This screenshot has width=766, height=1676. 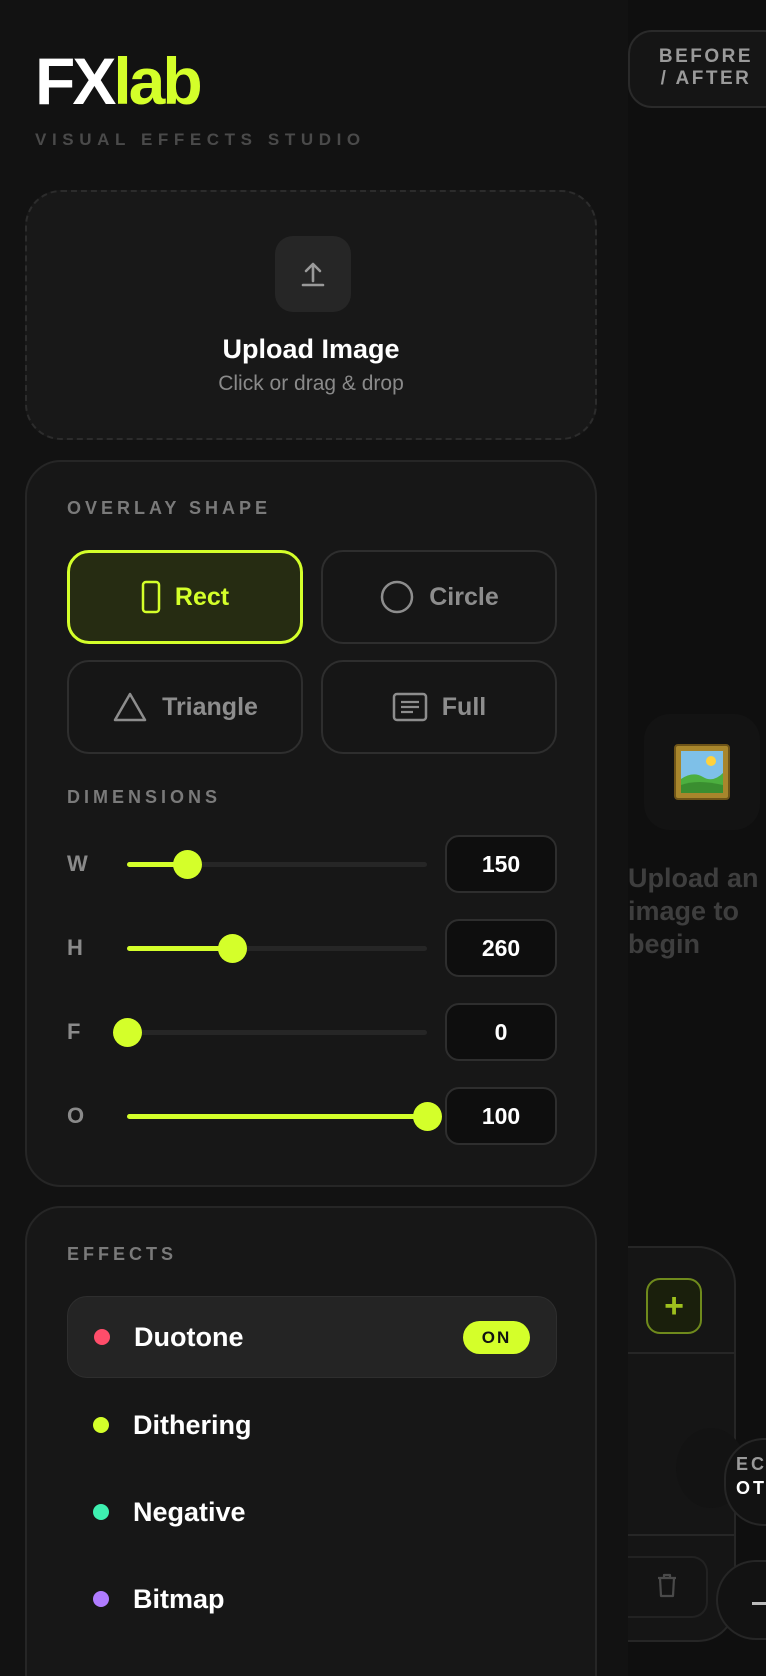 What do you see at coordinates (179, 1598) in the screenshot?
I see `effect-name: Bitmap` at bounding box center [179, 1598].